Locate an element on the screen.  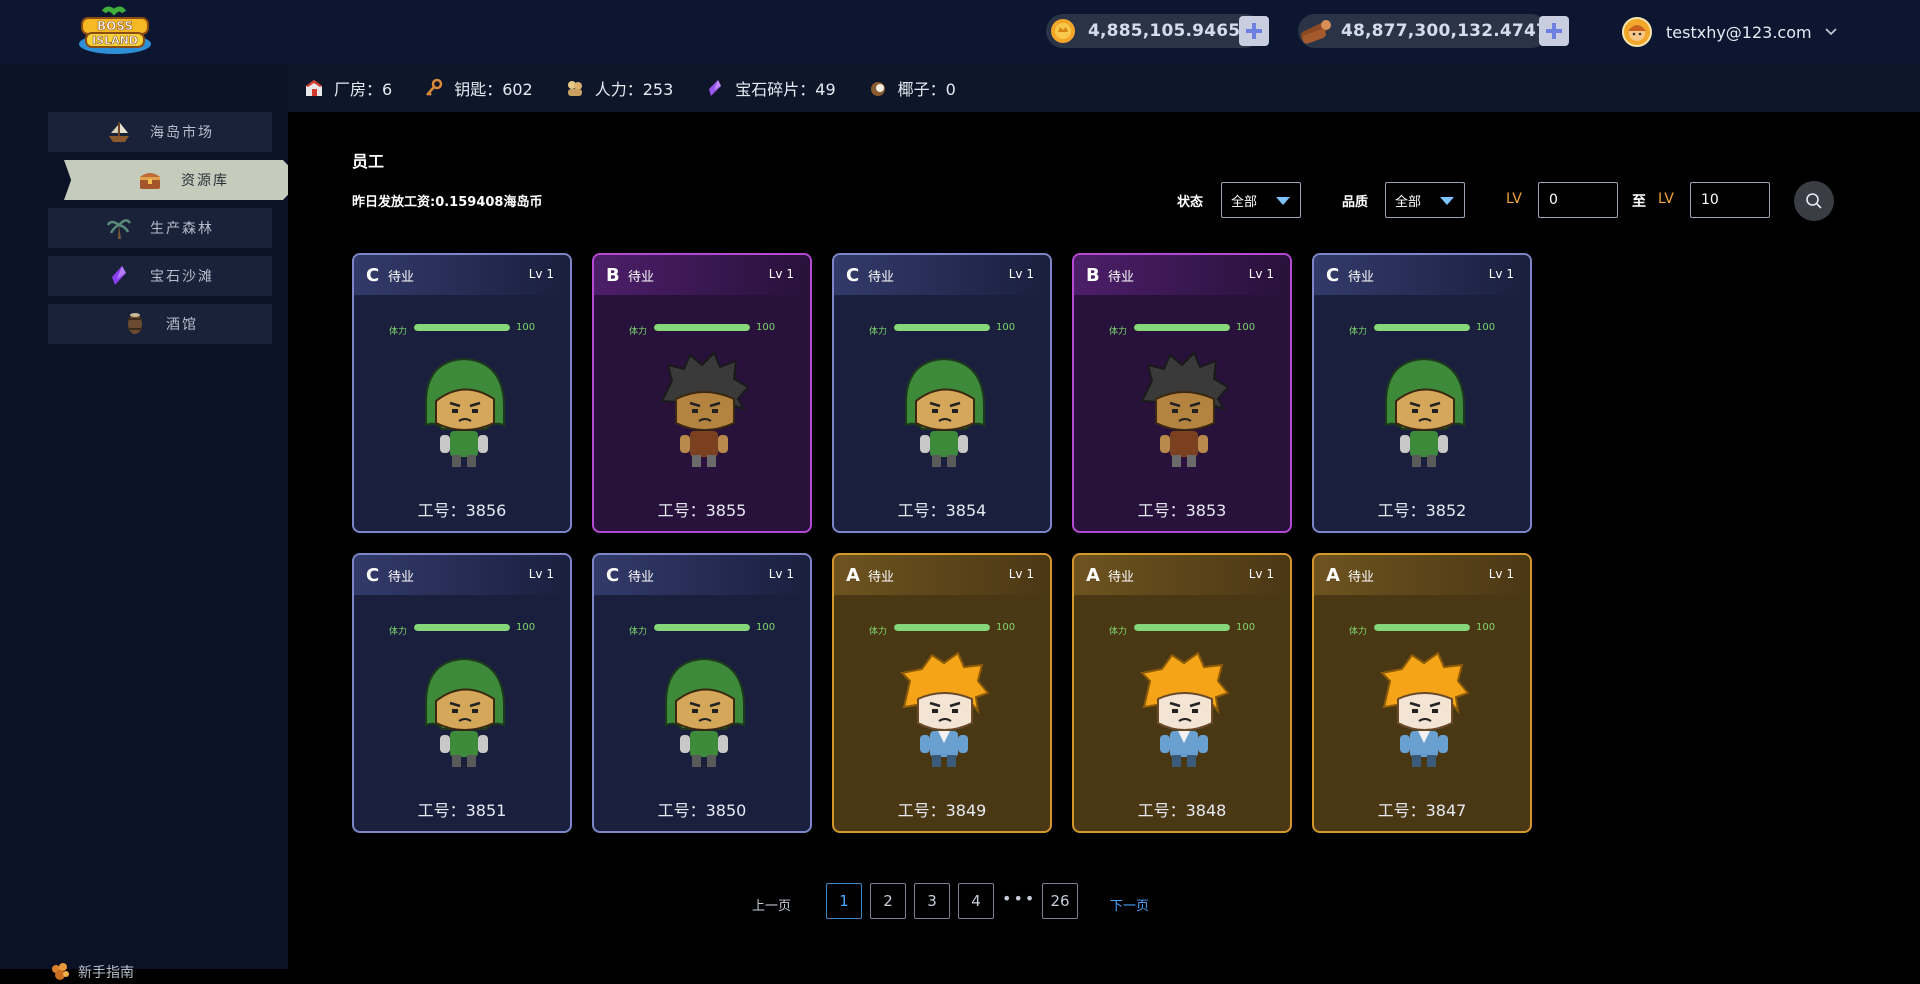
status-filter-select: 全部 is located at coordinates (1261, 200).